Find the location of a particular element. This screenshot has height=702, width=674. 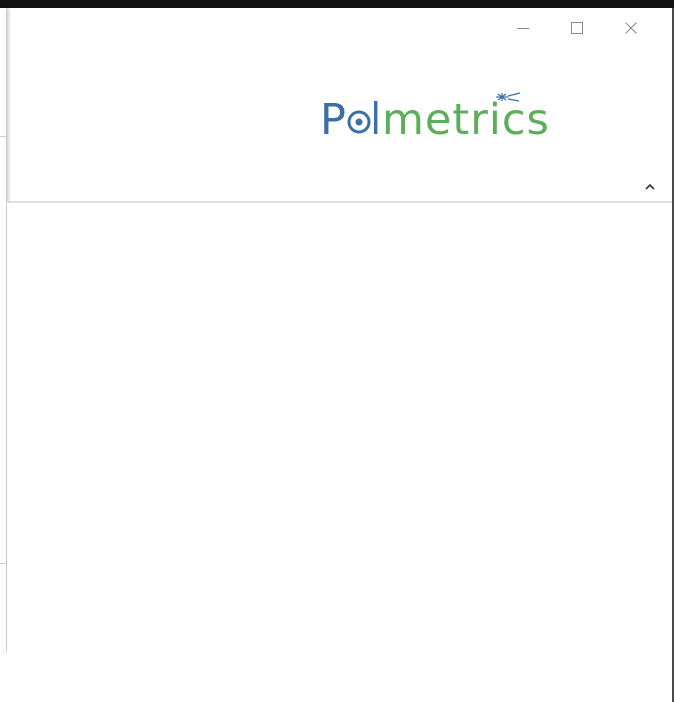

palmetrics-logo-image: P metrics is located at coordinates (435, 118).